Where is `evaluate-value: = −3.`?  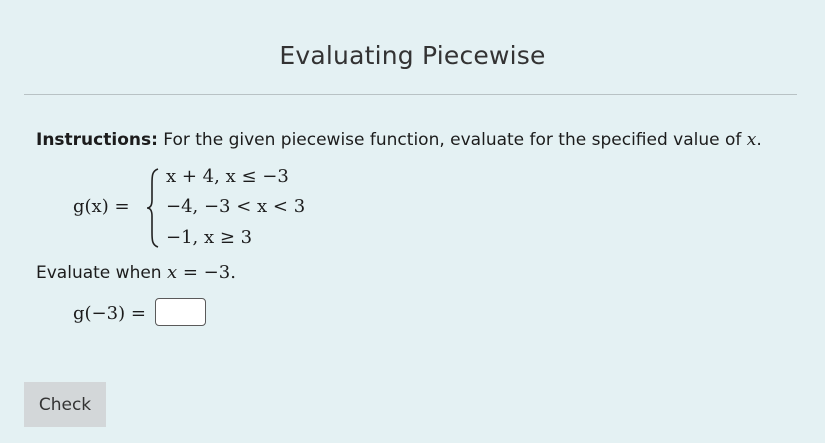 evaluate-value: = −3. is located at coordinates (206, 272).